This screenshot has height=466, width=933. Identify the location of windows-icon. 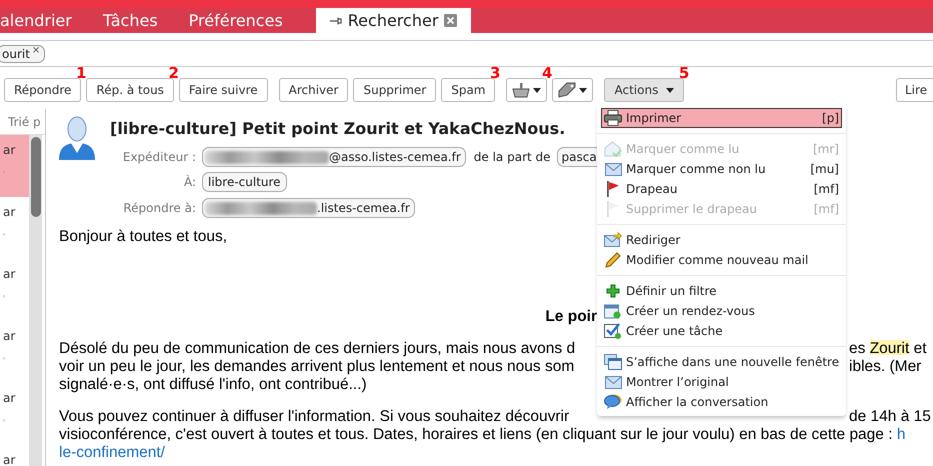
(613, 362).